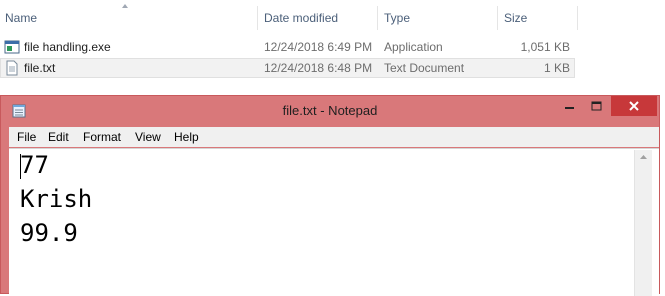 This screenshot has height=296, width=665. What do you see at coordinates (424, 68) in the screenshot?
I see `file-type: Text Document` at bounding box center [424, 68].